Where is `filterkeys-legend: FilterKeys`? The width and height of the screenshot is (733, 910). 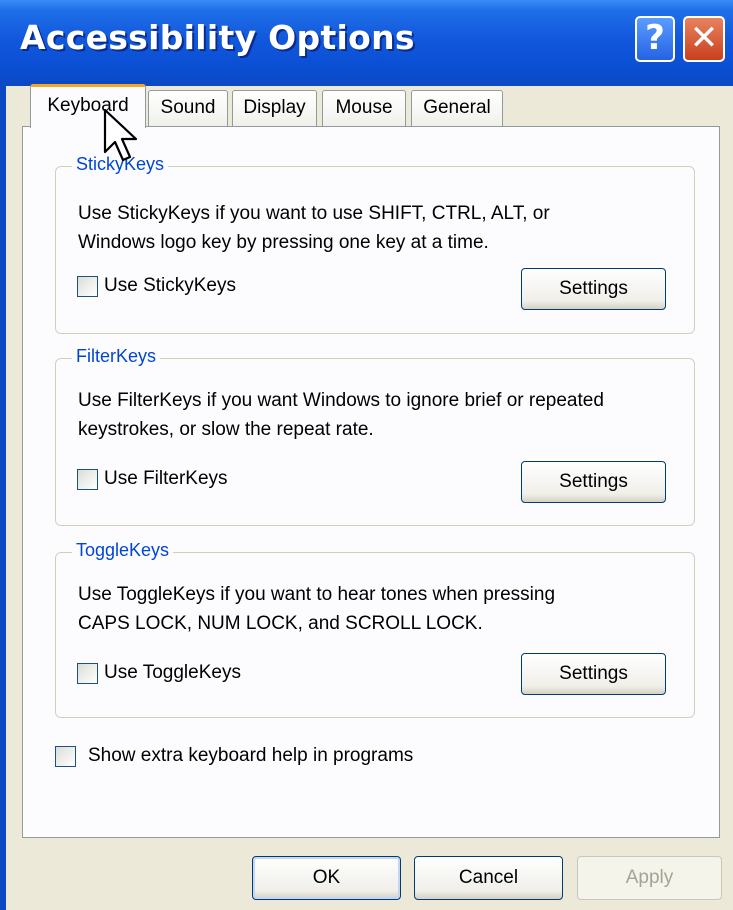 filterkeys-legend: FilterKeys is located at coordinates (116, 356).